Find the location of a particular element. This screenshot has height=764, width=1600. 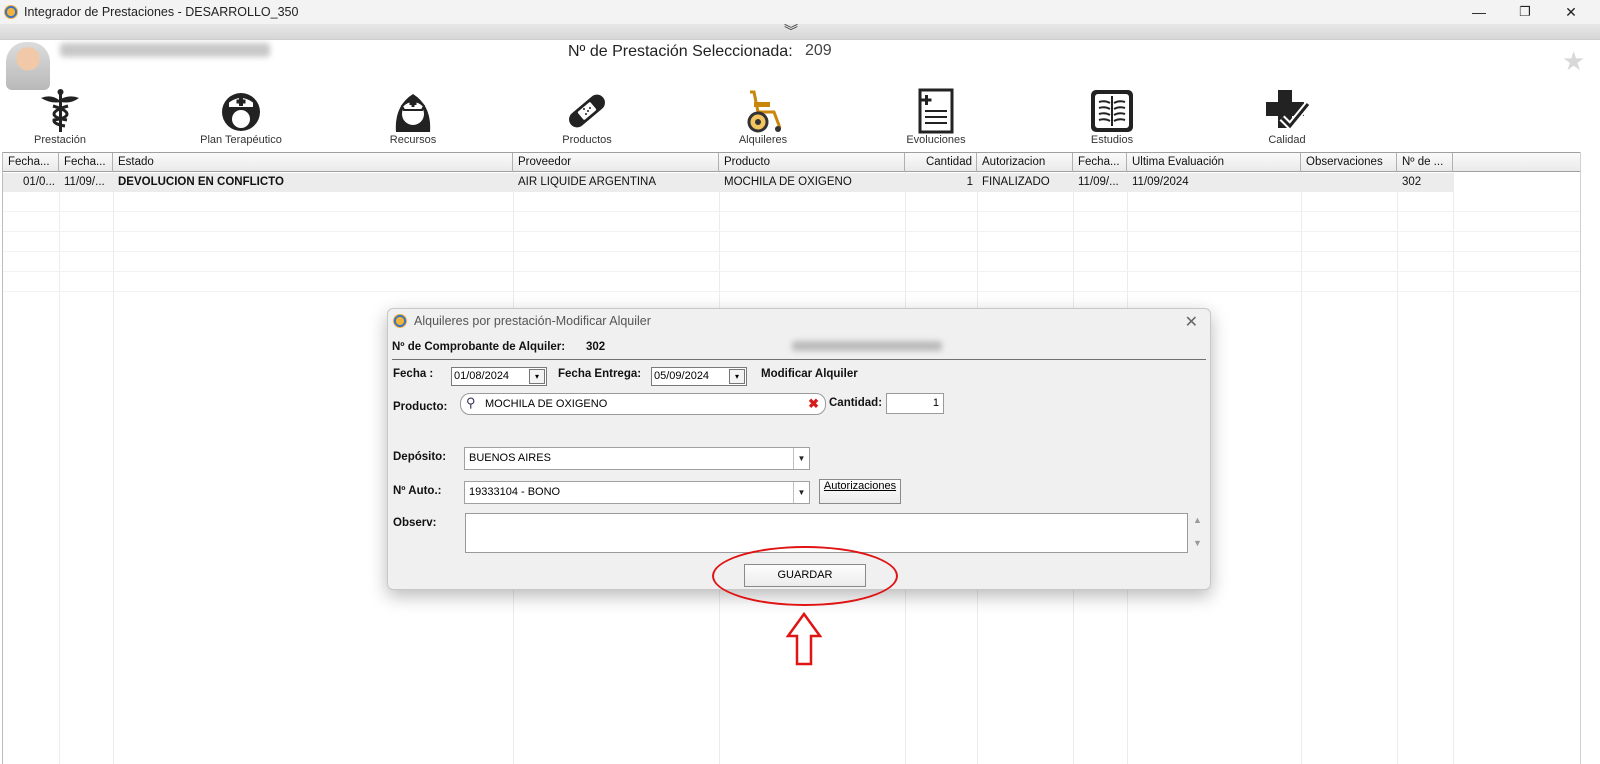

nurse-icon is located at coordinates (413, 111).